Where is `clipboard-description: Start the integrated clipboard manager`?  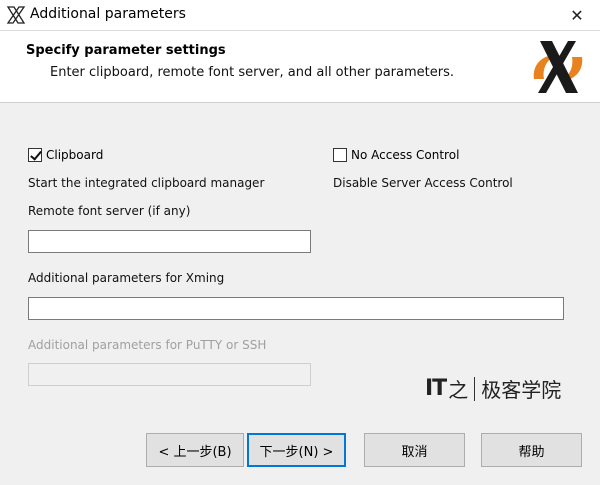 clipboard-description: Start the integrated clipboard manager is located at coordinates (146, 183).